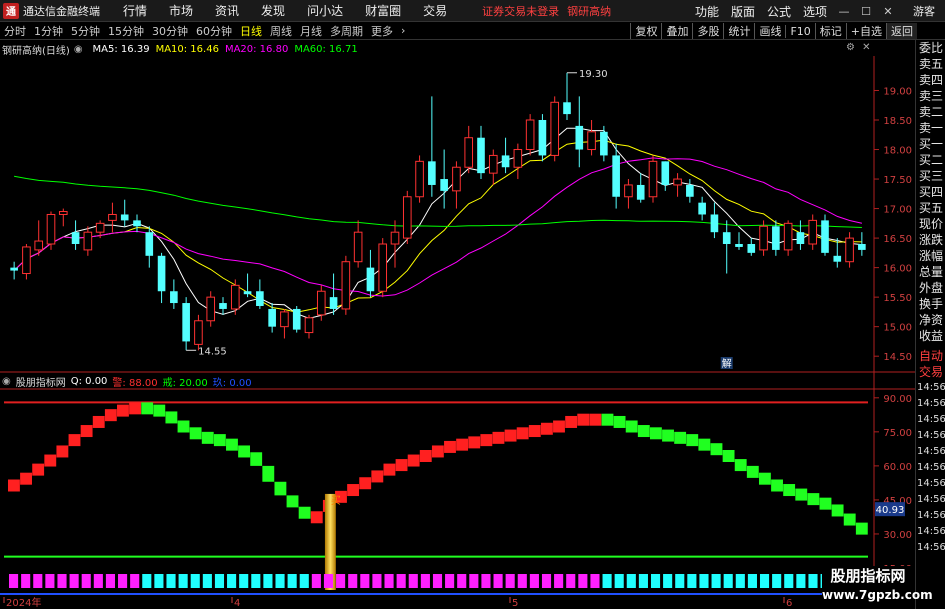 The height and width of the screenshot is (609, 945). I want to click on sp-buy4: 买四, so click(931, 192).